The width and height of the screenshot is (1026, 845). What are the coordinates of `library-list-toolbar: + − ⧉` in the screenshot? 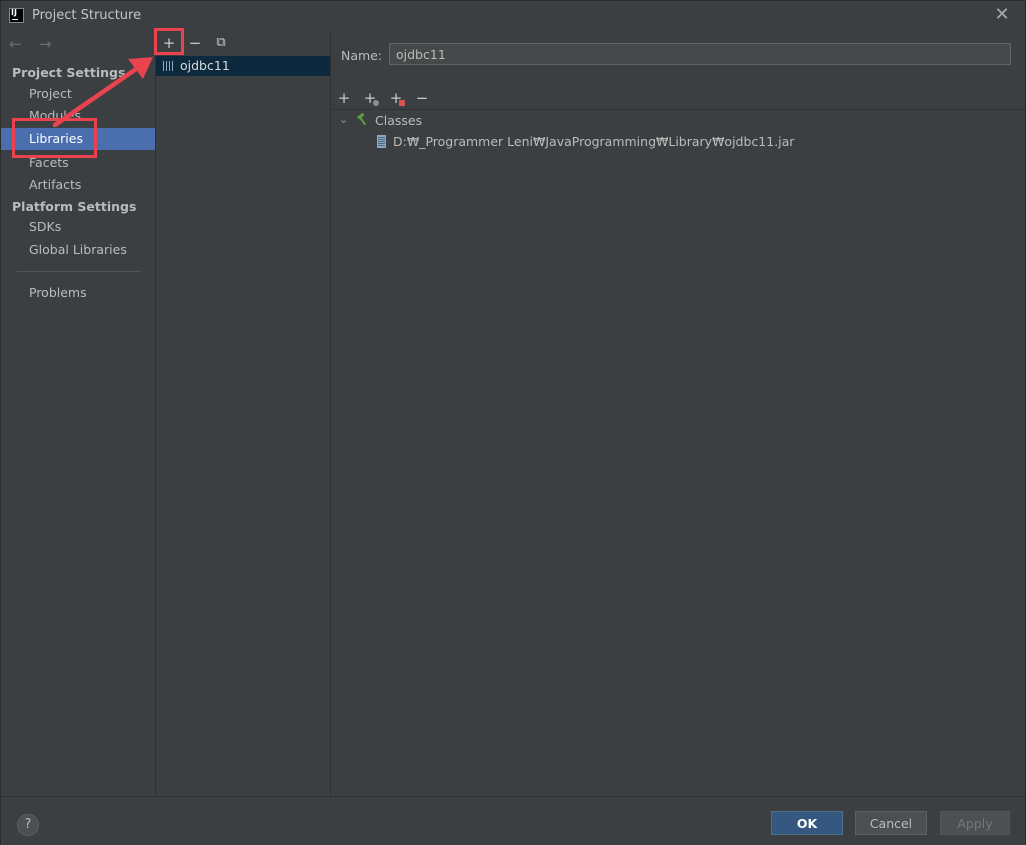 It's located at (243, 43).